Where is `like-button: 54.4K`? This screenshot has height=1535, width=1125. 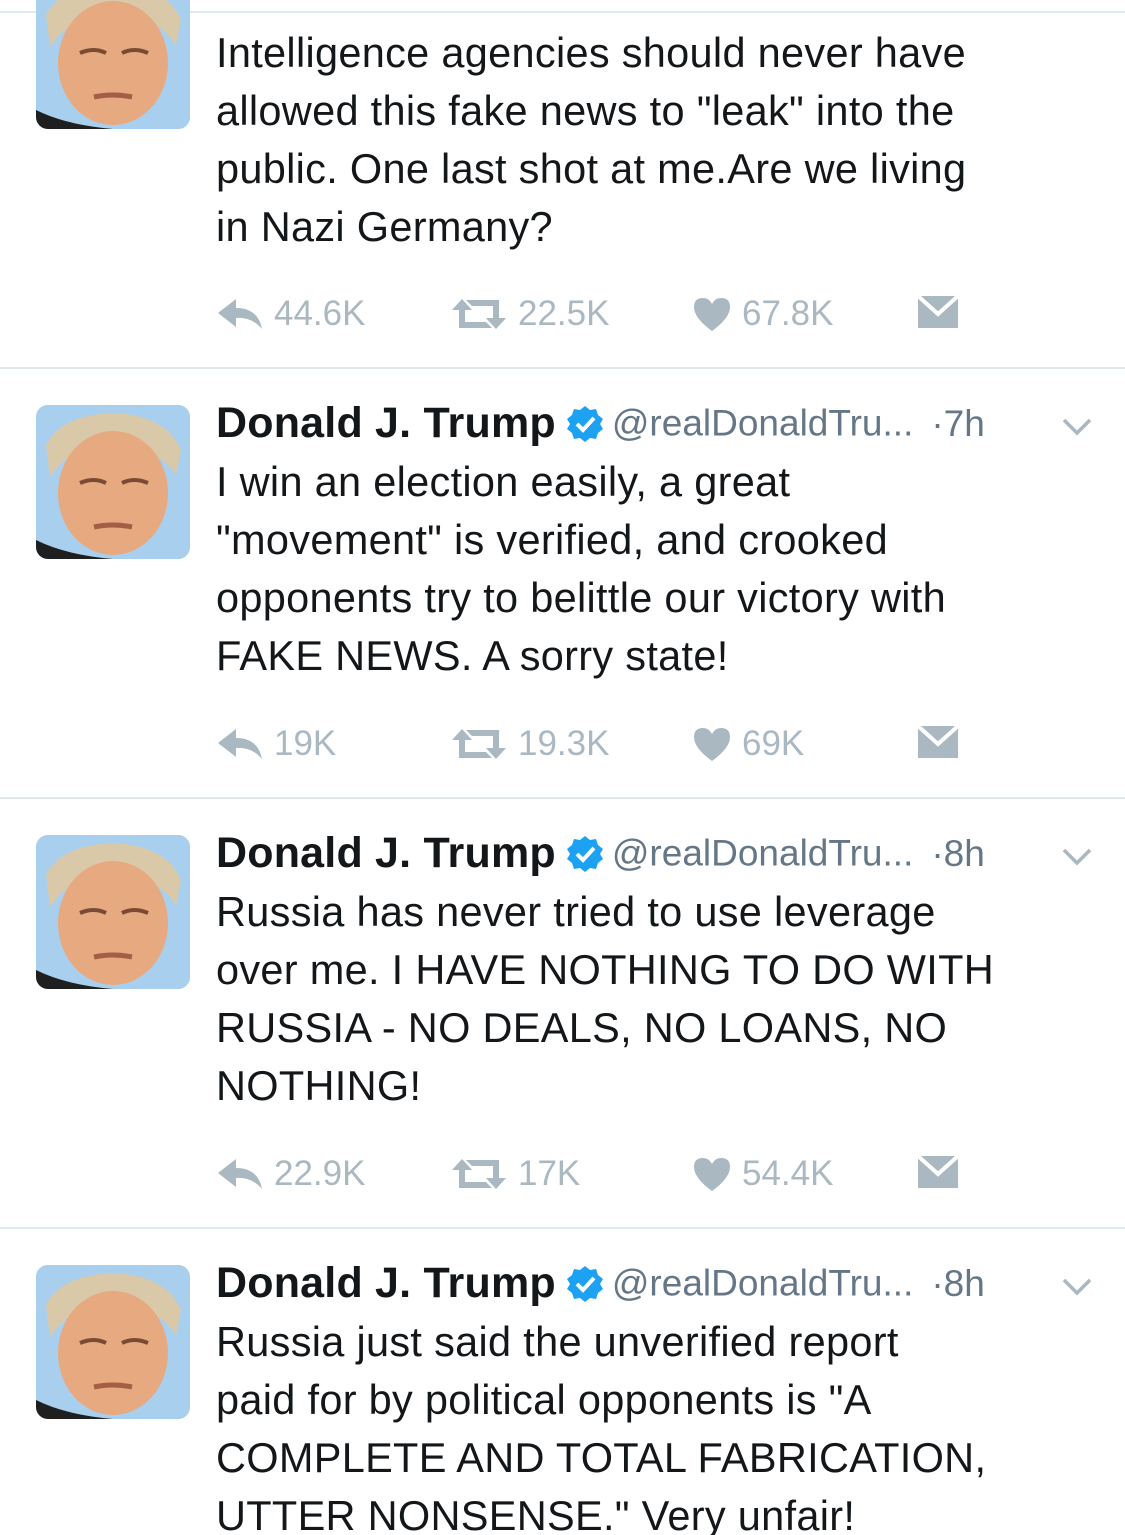 like-button: 54.4K is located at coordinates (762, 1174).